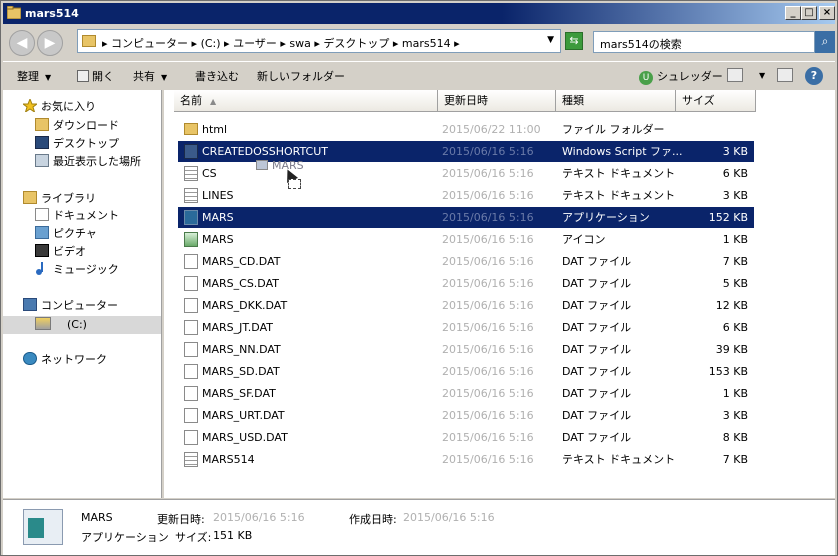  What do you see at coordinates (28, 76) in the screenshot?
I see `organize-label: 整理` at bounding box center [28, 76].